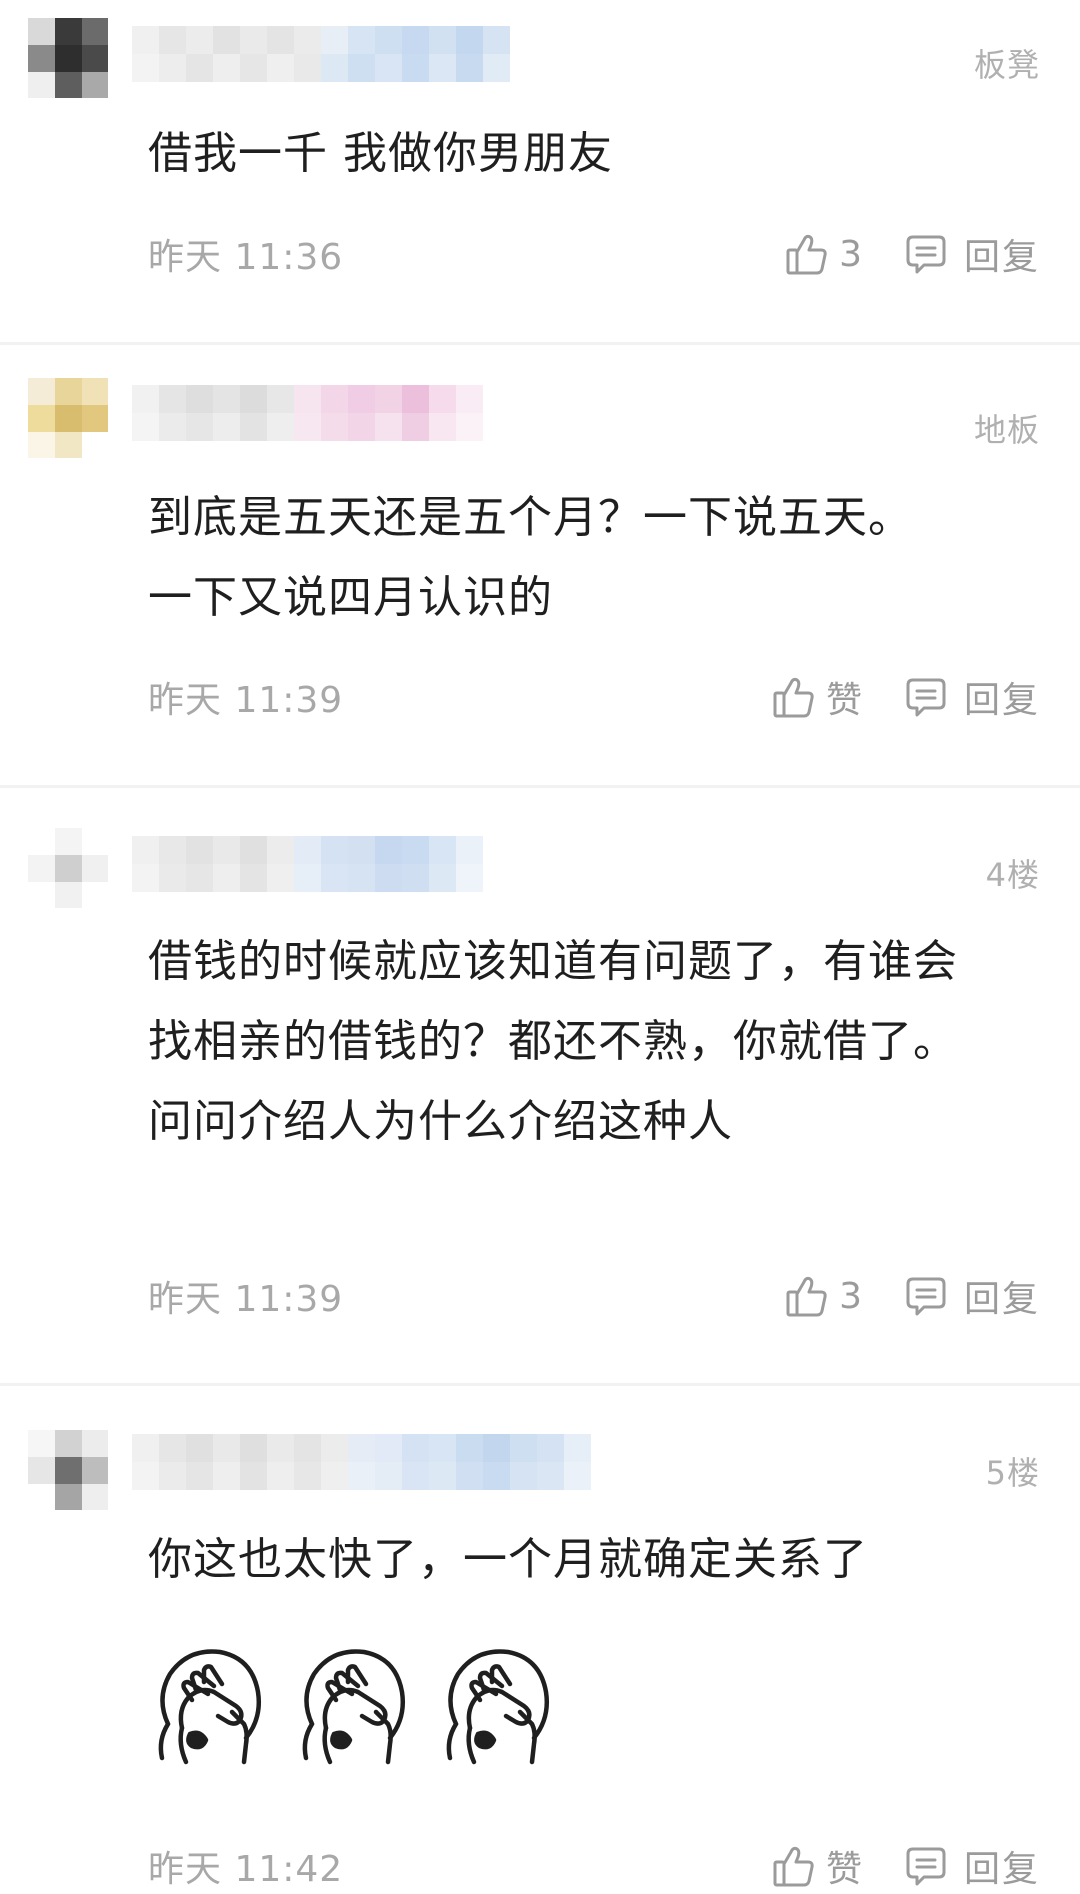 The width and height of the screenshot is (1080, 1894). What do you see at coordinates (246, 257) in the screenshot?
I see `comment-time: 昨天 11:36` at bounding box center [246, 257].